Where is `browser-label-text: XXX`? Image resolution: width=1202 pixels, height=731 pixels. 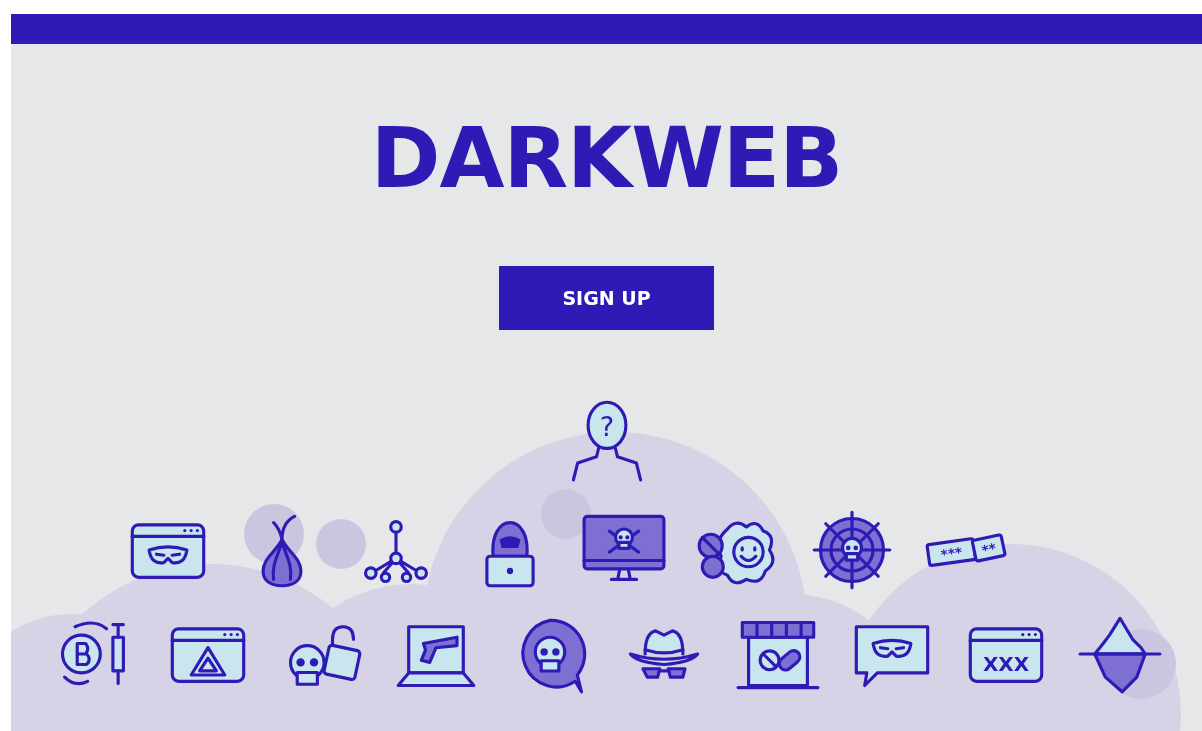
browser-label-text: XXX is located at coordinates (1005, 663).